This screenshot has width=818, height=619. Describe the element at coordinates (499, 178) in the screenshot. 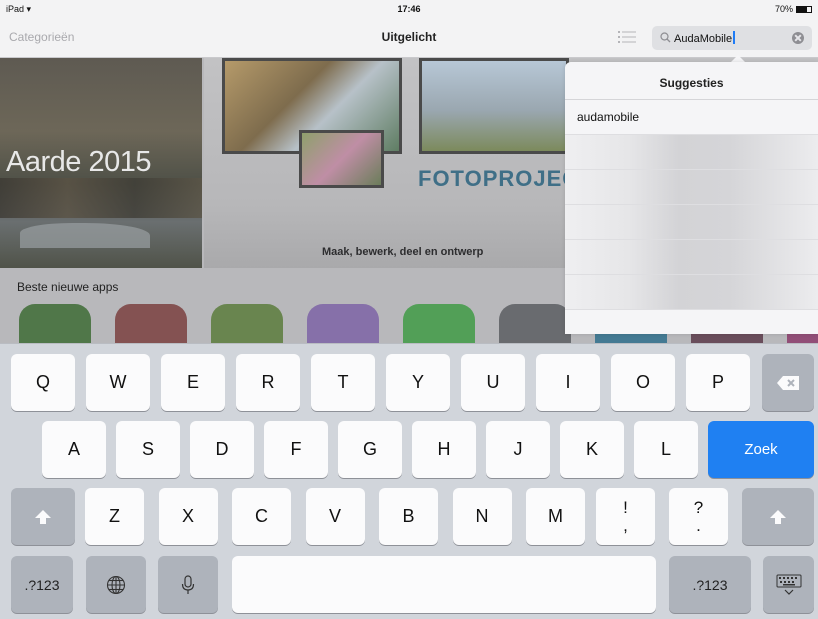

I see `banner-foto-title: FOTOPROJEC` at that location.